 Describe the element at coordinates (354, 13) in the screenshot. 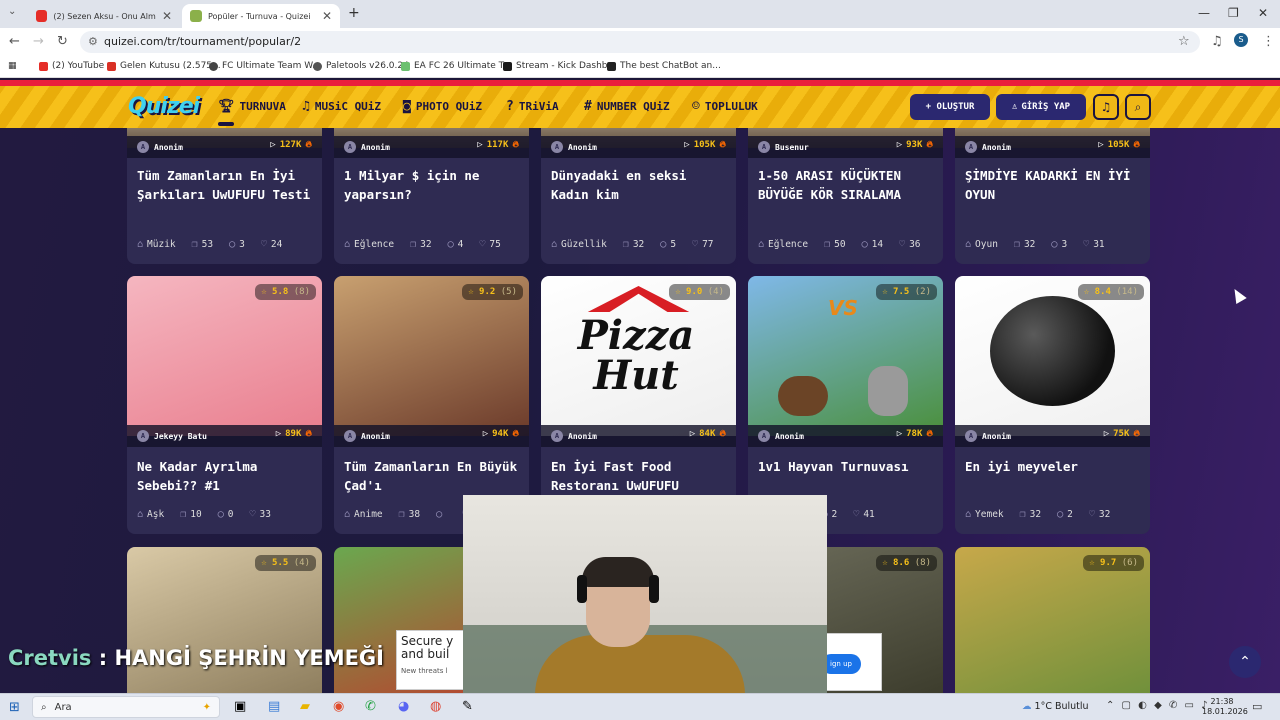

I see `new-tab-icon: +` at that location.